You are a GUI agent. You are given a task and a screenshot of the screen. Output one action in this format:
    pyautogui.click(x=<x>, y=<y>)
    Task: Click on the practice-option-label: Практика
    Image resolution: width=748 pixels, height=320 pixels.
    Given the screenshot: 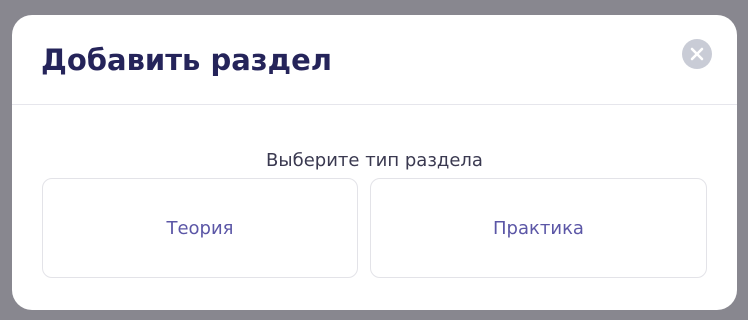 What is the action you would take?
    pyautogui.click(x=538, y=228)
    